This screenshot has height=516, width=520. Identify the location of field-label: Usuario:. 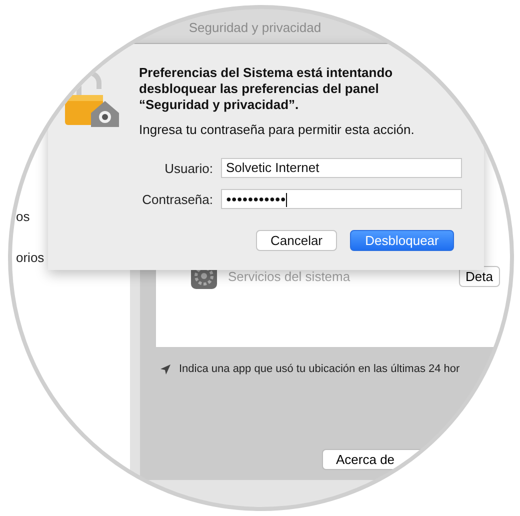
(188, 168).